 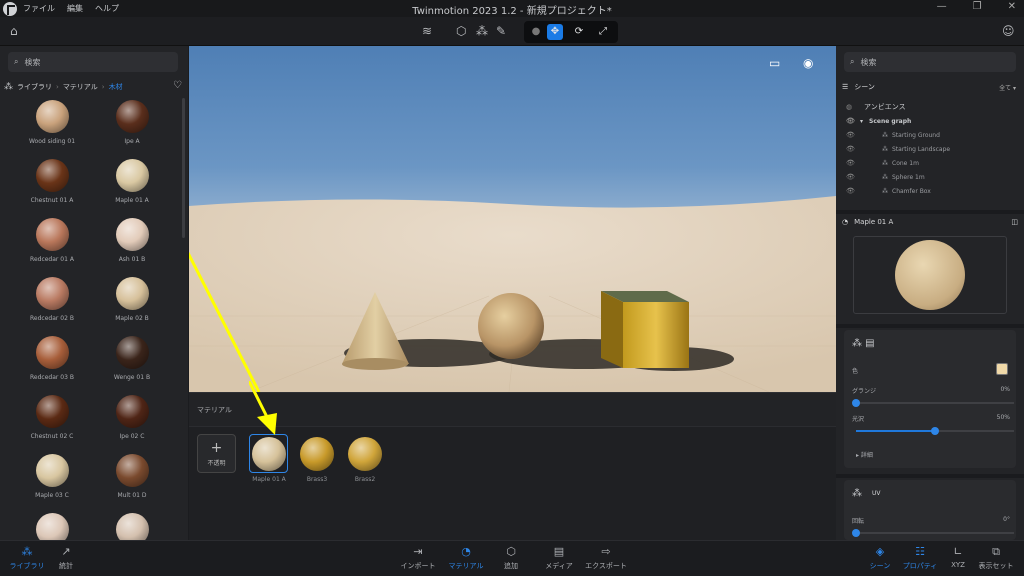 I want to click on library-material-item: Ipe A, so click(x=132, y=125).